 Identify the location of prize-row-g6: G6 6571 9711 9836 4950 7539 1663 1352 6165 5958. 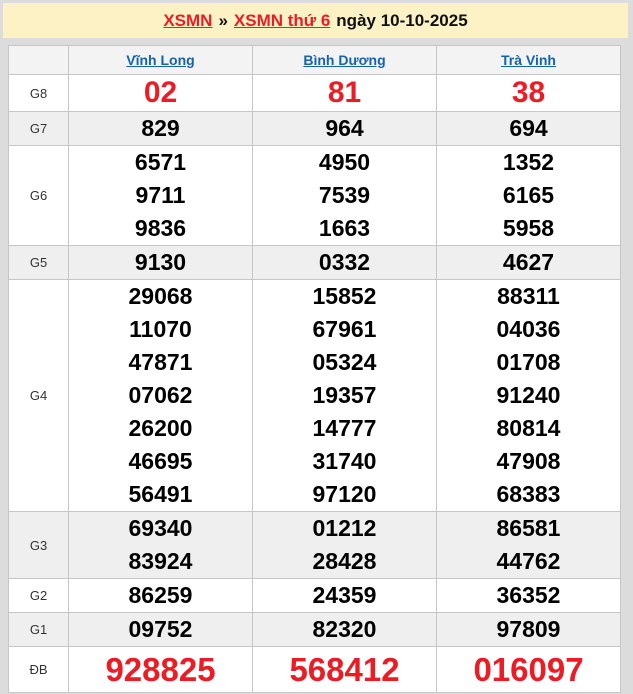
(314, 195).